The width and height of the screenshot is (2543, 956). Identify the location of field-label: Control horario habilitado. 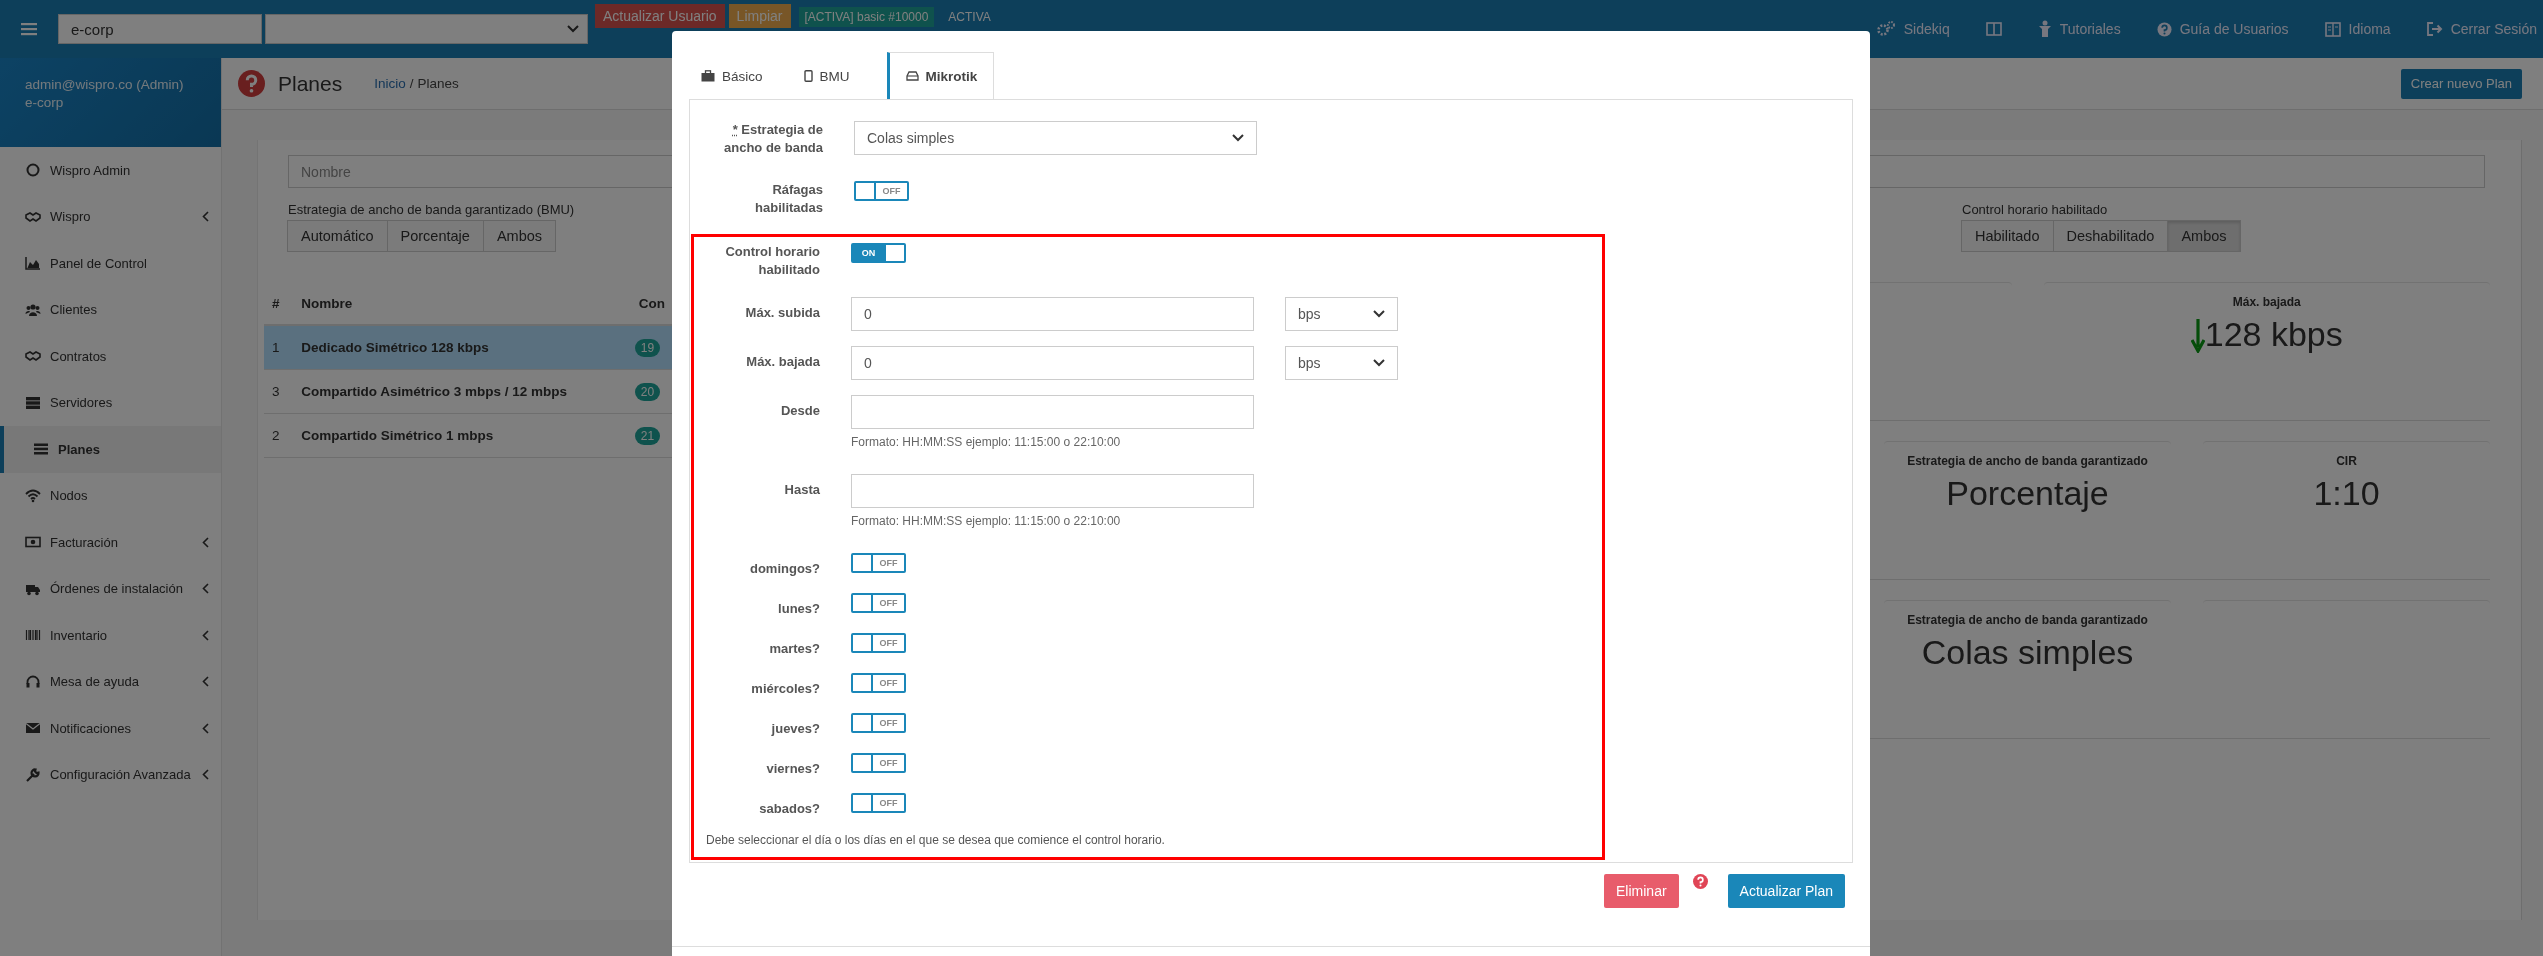
(772, 261).